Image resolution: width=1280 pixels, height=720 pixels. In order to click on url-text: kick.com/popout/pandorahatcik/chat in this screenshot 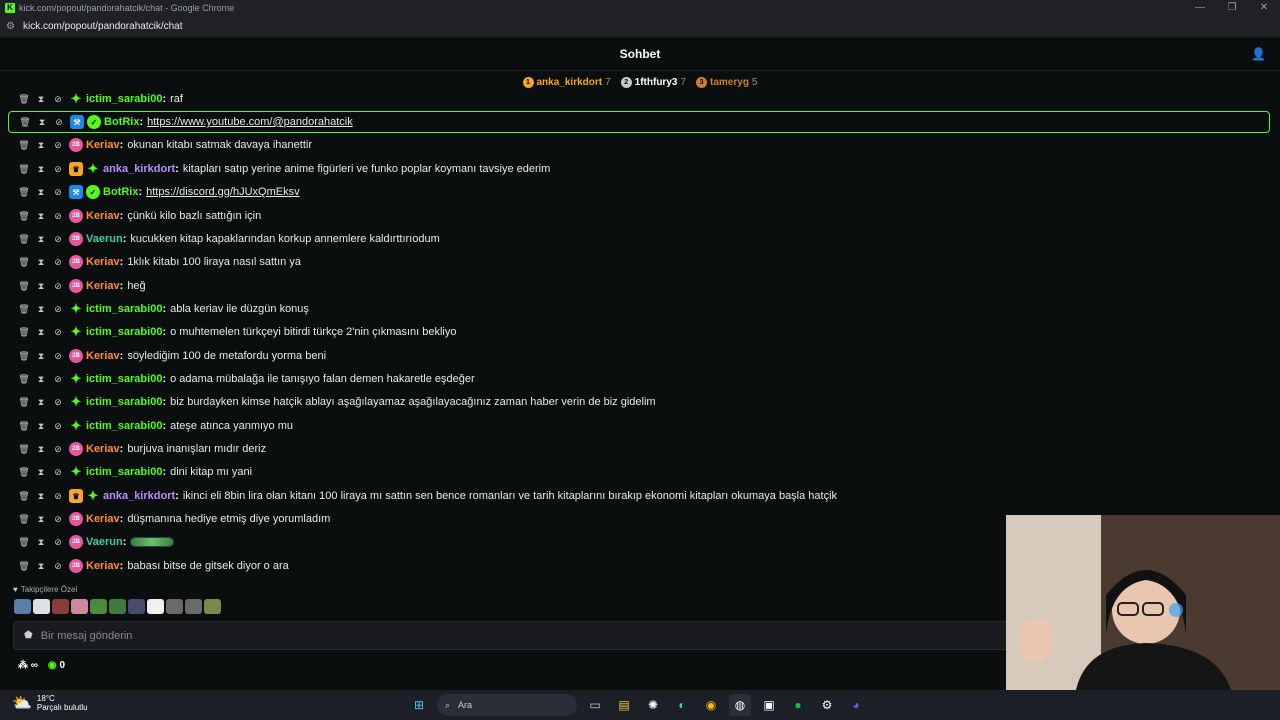, I will do `click(103, 26)`.